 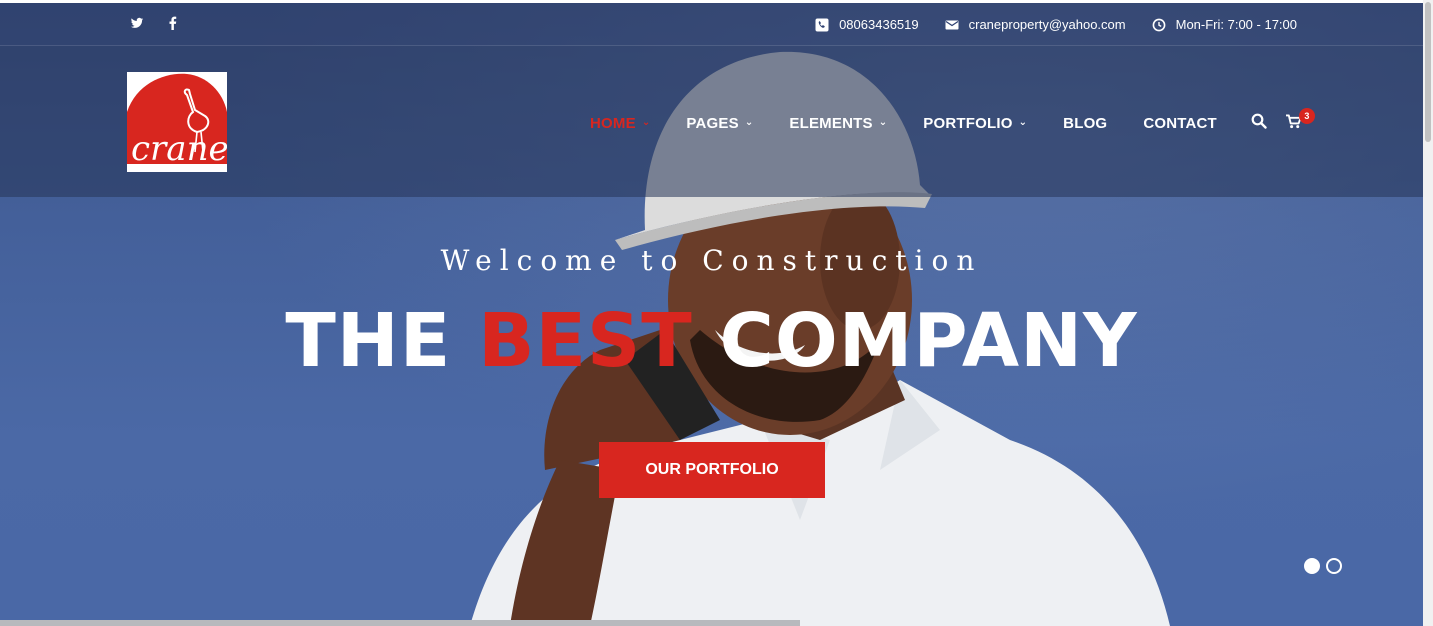 What do you see at coordinates (712, 470) in the screenshot?
I see `our-portfolio-button: OUR PORTFOLIO` at bounding box center [712, 470].